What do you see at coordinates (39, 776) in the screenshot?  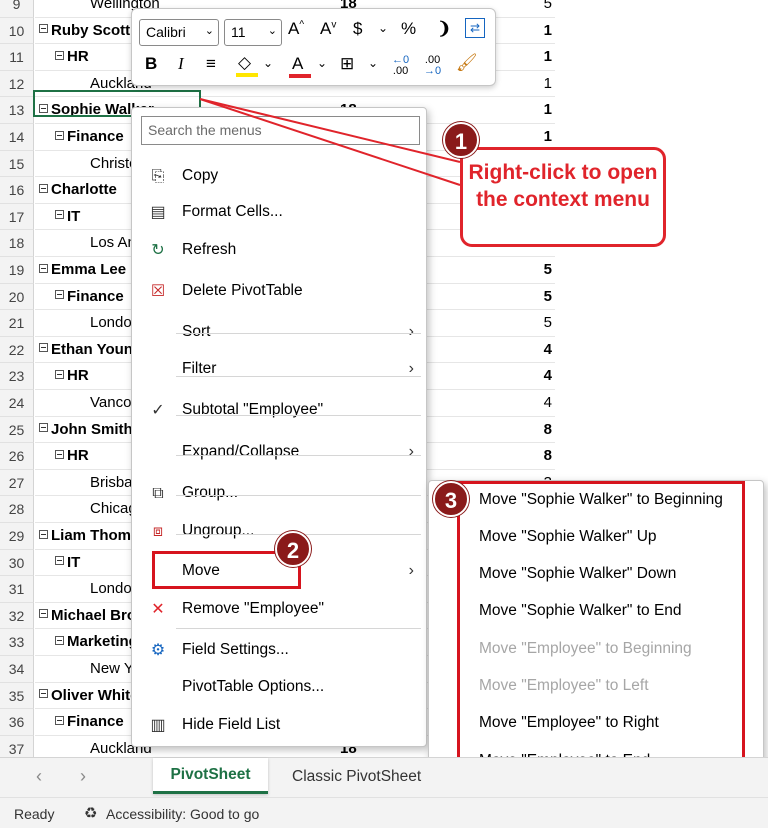 I see `prev-sheet-icon: ‹` at bounding box center [39, 776].